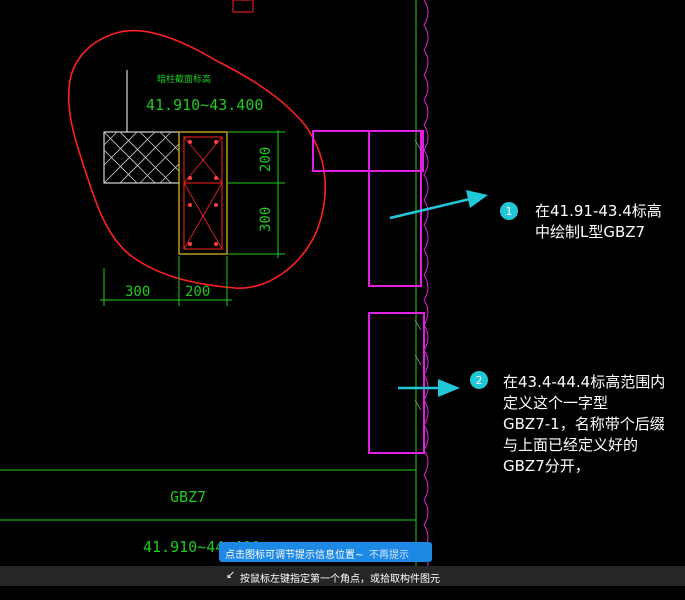 Image resolution: width=685 pixels, height=600 pixels. What do you see at coordinates (197, 292) in the screenshot?
I see `dim-200-horizontal: 200` at bounding box center [197, 292].